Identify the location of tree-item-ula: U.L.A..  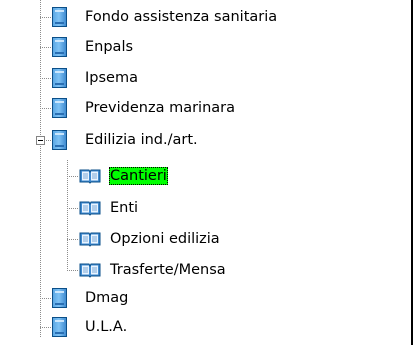
(90, 327).